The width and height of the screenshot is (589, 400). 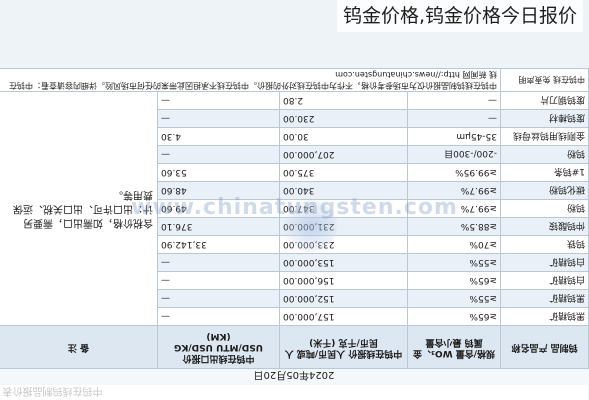 I want to click on cell-price-cny: 152,000.00, so click(x=343, y=298).